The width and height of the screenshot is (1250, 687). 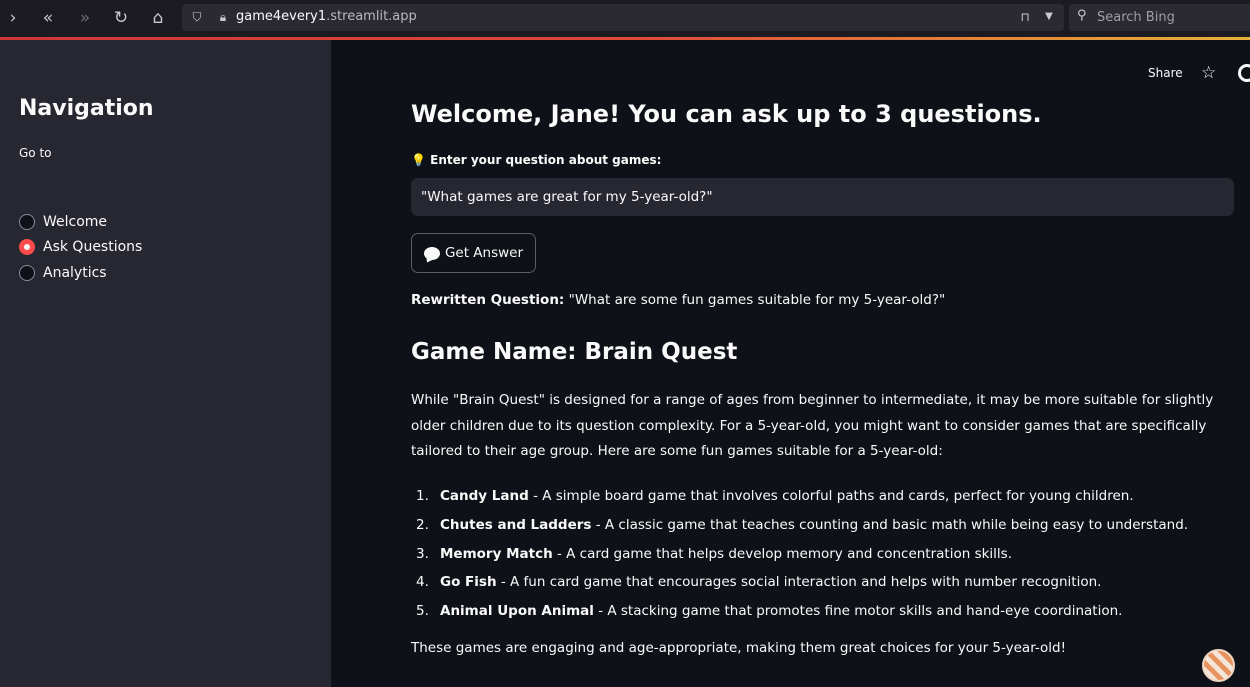 I want to click on radio-circle-selected, so click(x=27, y=247).